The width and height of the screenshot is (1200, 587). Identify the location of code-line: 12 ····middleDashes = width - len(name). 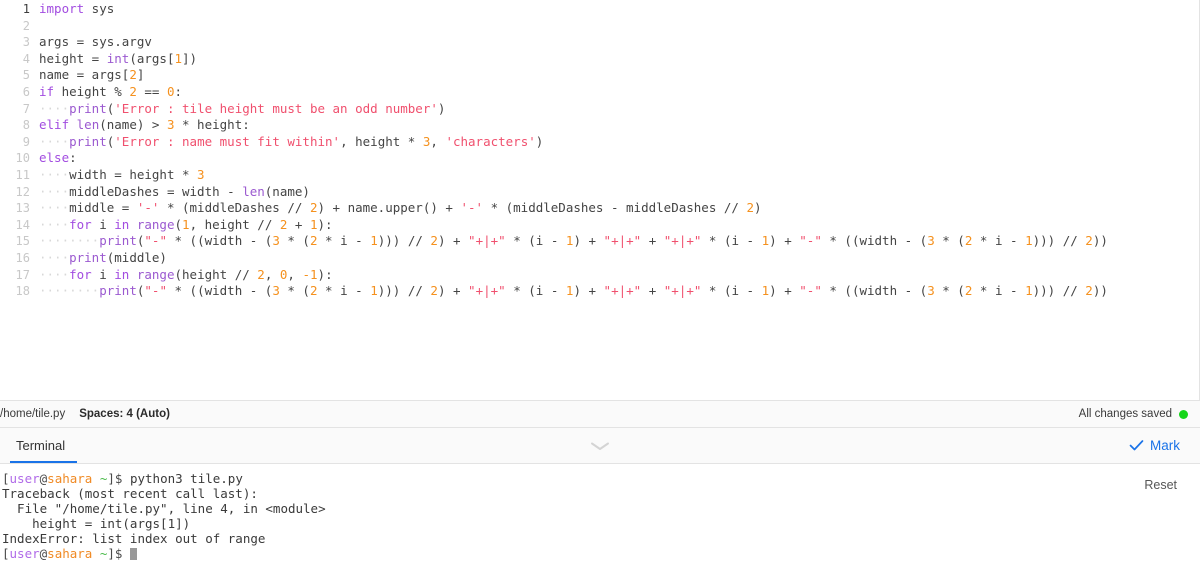
(599, 192).